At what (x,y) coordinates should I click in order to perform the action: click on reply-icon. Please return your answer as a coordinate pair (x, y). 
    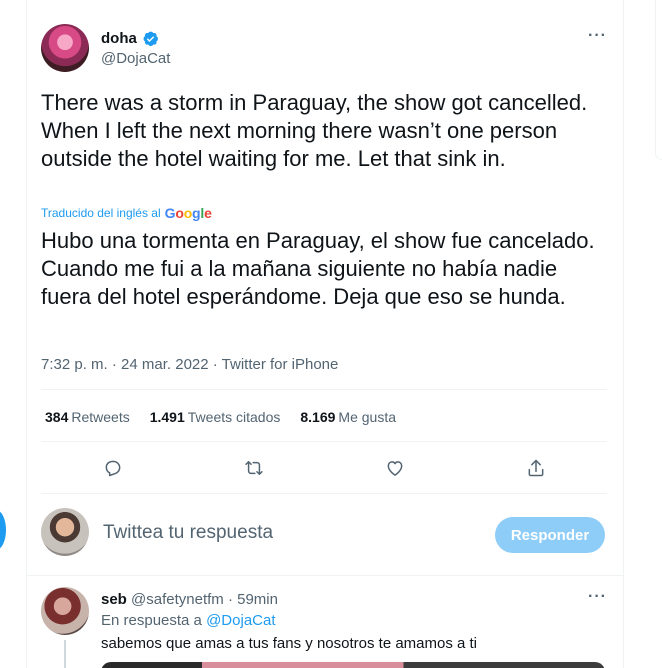
    Looking at the image, I should click on (113, 468).